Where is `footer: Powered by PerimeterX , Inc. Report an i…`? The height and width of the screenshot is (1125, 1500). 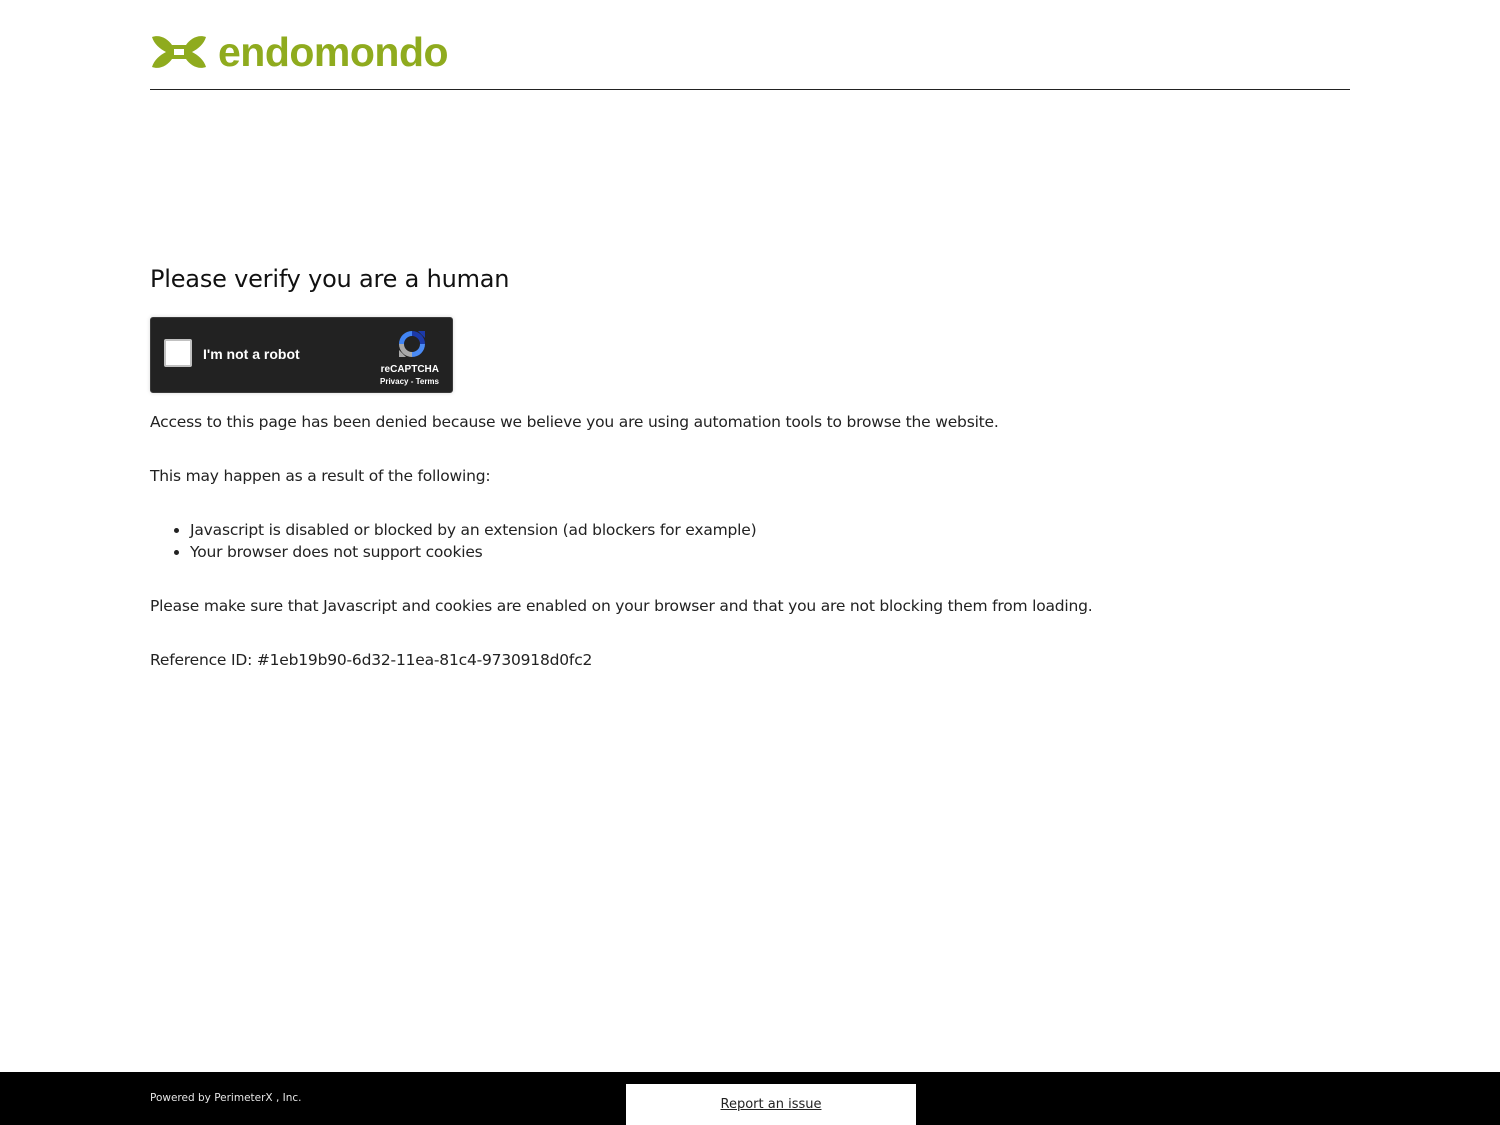
footer: Powered by PerimeterX , Inc. Report an i… is located at coordinates (750, 1098).